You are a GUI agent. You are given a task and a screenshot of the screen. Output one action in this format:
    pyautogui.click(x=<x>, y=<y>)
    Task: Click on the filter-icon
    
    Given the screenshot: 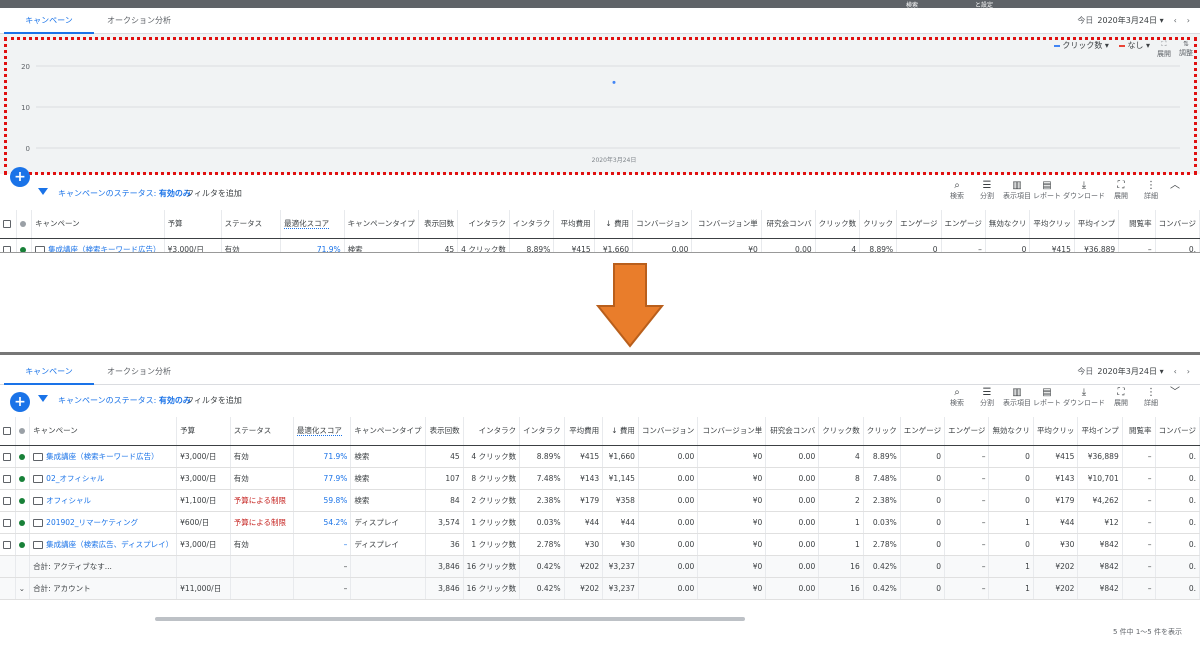 What is the action you would take?
    pyautogui.click(x=43, y=398)
    